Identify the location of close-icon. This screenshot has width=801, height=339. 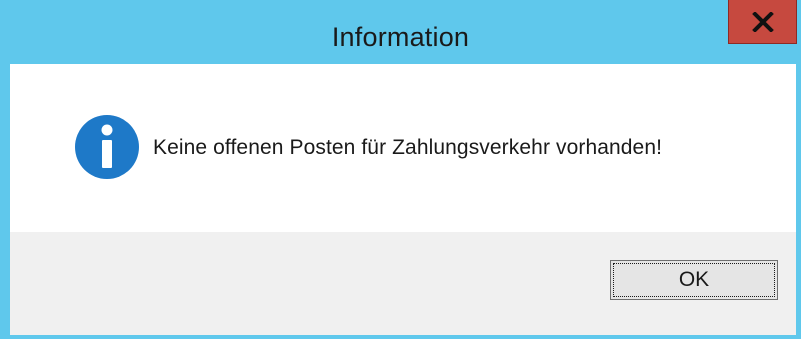
(762, 21).